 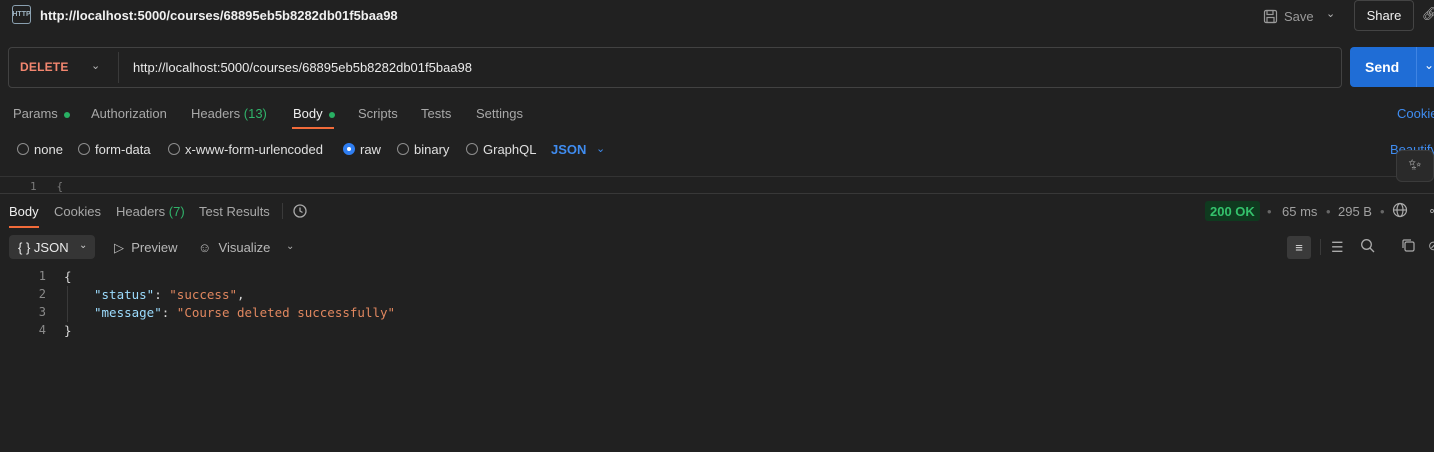 I want to click on indent-guide, so click(x=67, y=304).